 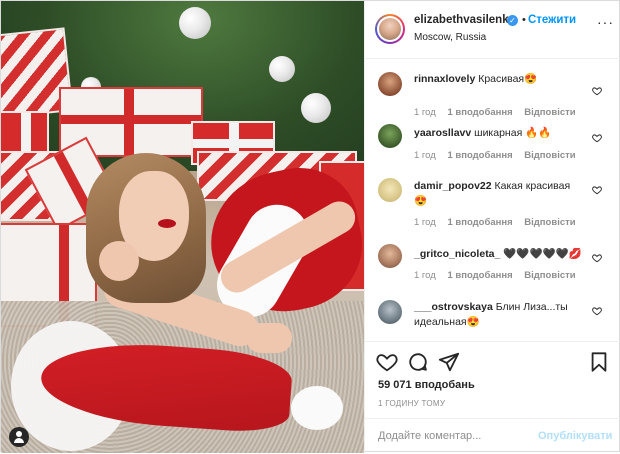 What do you see at coordinates (605, 22) in the screenshot?
I see `more-options-icon: ···` at bounding box center [605, 22].